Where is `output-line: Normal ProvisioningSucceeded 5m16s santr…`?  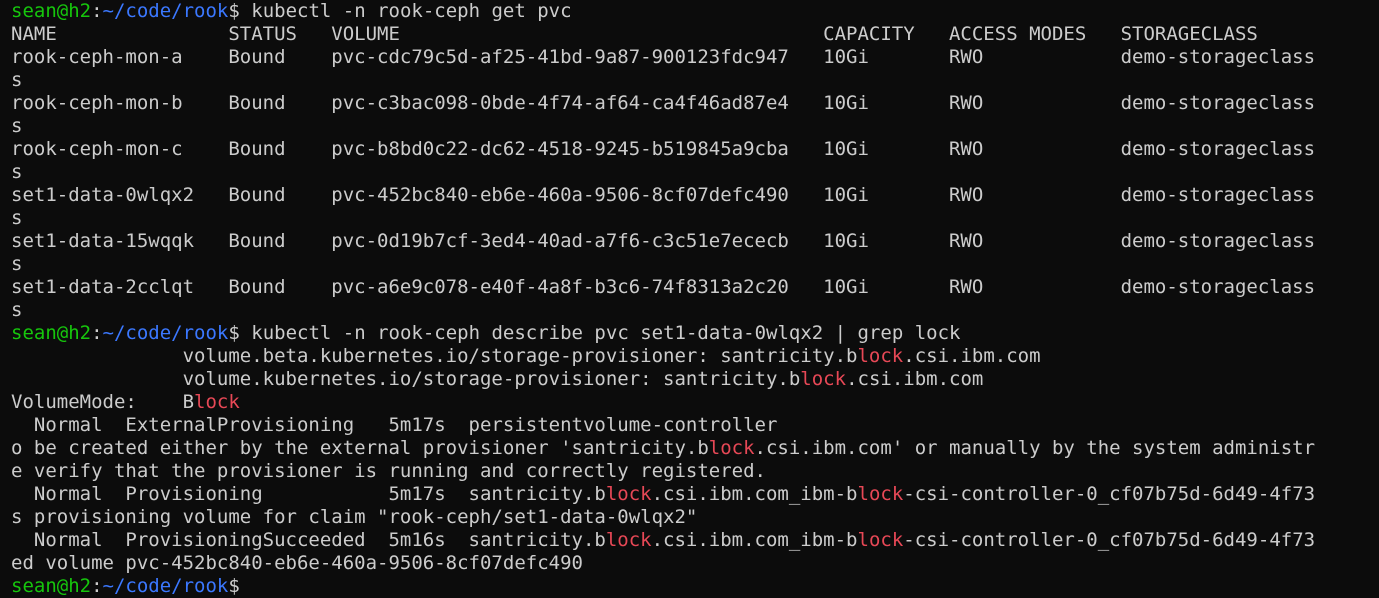 output-line: Normal ProvisioningSucceeded 5m16s santr… is located at coordinates (695, 540).